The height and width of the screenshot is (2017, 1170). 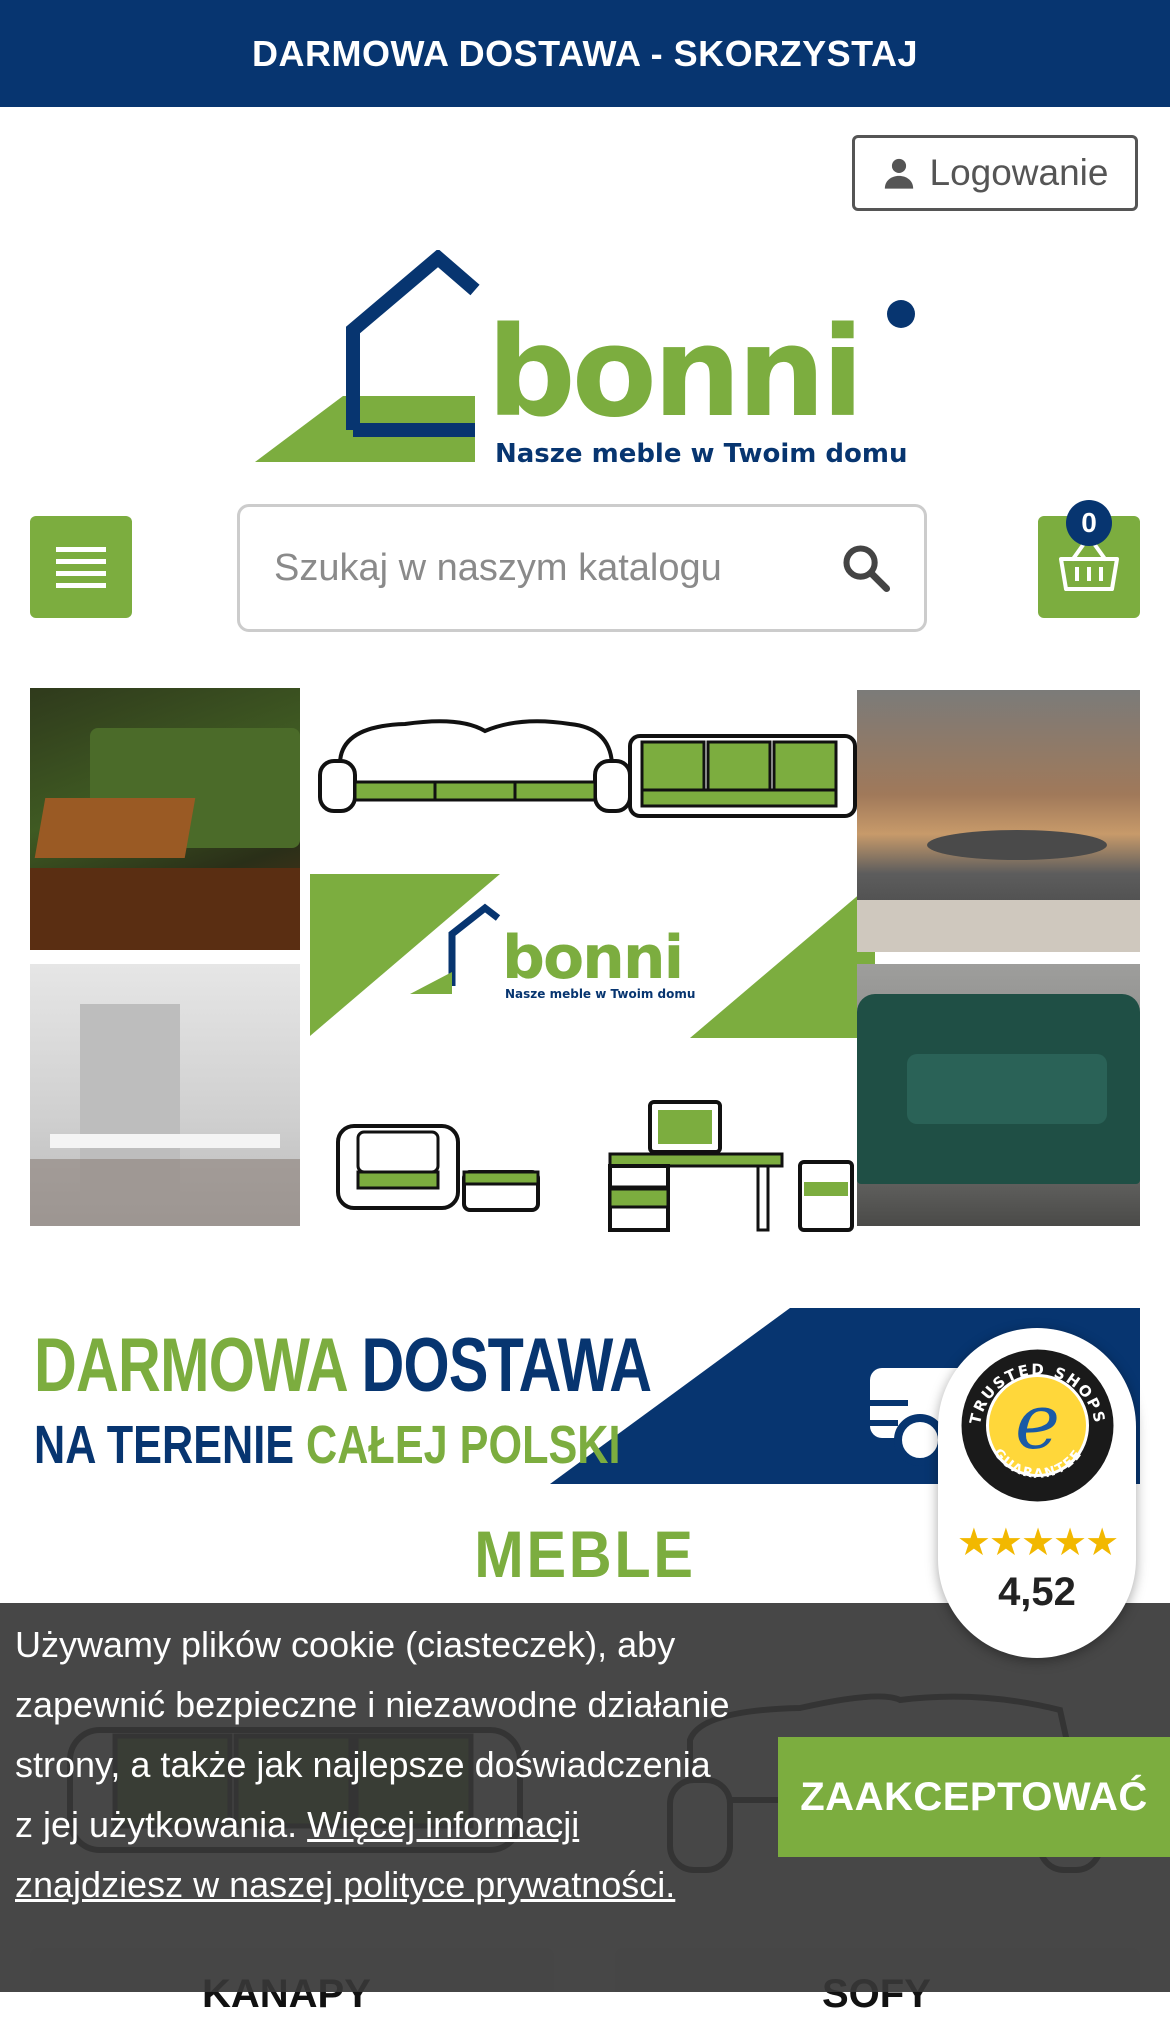 I want to click on delivery-subline-blue: NA TERENIE, so click(x=164, y=1445).